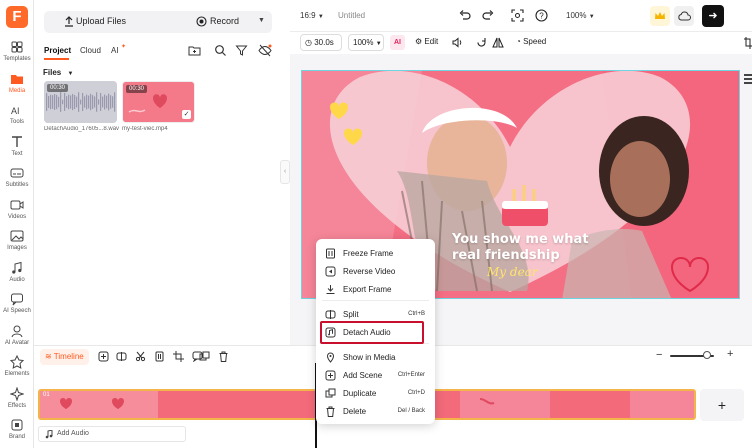  I want to click on sidebar-item-subtitles: Subtitles, so click(17, 179).